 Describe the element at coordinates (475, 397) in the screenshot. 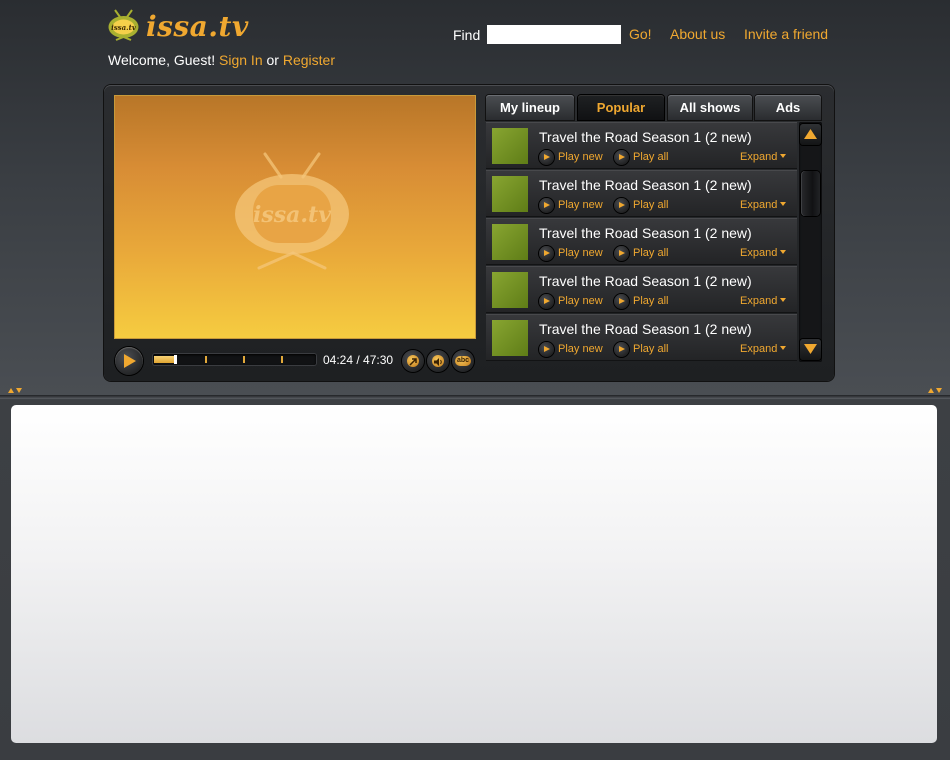

I see `panel-divider` at that location.